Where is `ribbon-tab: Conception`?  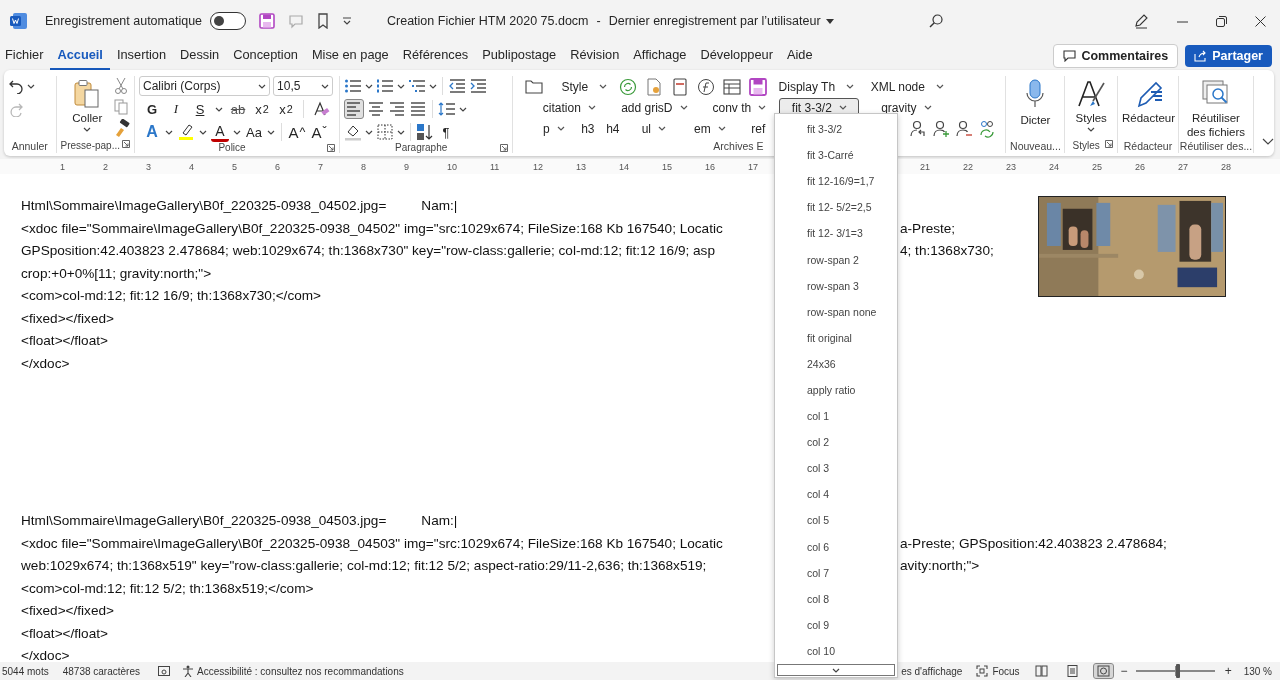 ribbon-tab: Conception is located at coordinates (265, 56).